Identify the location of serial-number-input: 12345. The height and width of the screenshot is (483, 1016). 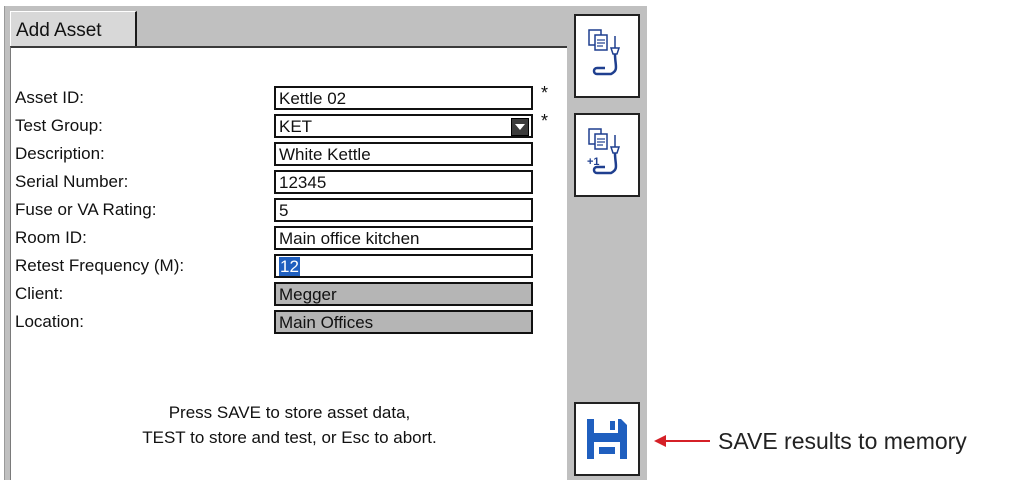
(403, 182).